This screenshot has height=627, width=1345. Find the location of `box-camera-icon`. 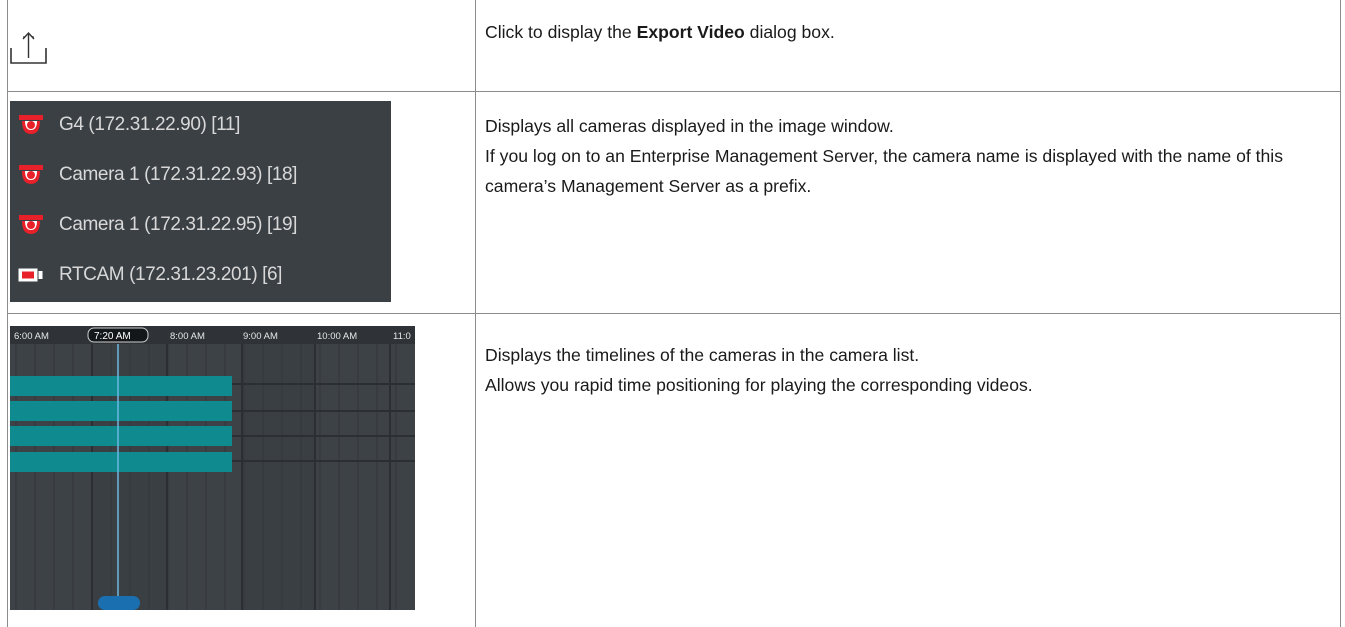

box-camera-icon is located at coordinates (31, 275).